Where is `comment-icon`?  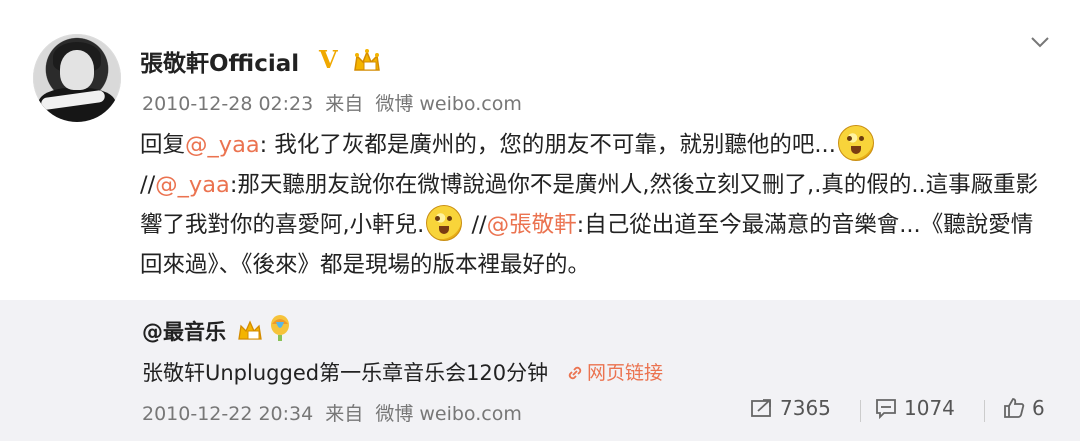
comment-icon is located at coordinates (886, 409).